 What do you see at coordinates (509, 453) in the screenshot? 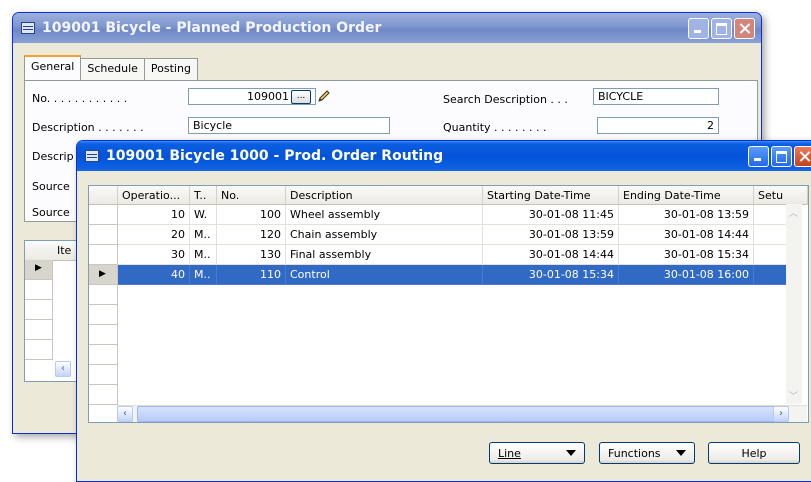
I see `line-button-label: Line` at bounding box center [509, 453].